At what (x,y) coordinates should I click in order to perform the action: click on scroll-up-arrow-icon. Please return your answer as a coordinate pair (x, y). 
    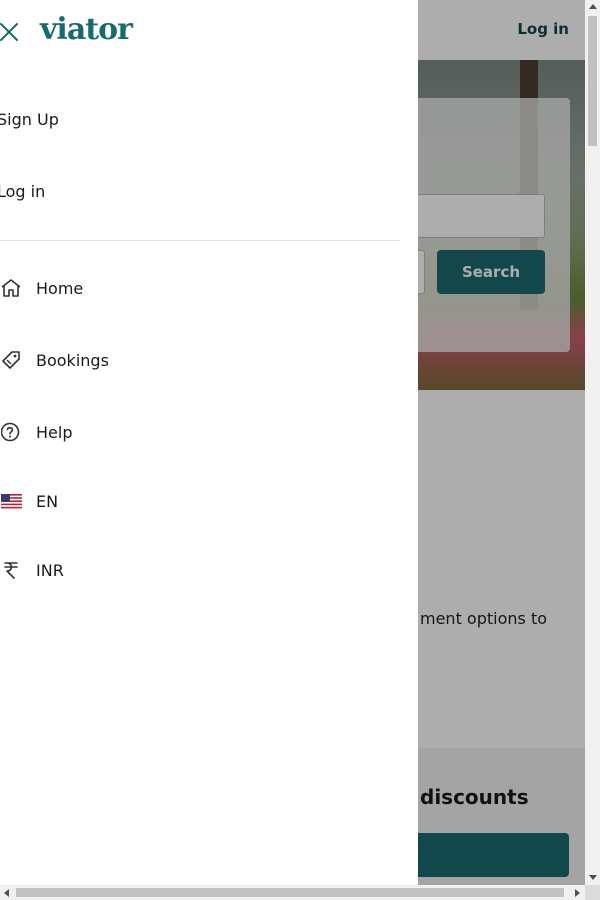
    Looking at the image, I should click on (593, 6).